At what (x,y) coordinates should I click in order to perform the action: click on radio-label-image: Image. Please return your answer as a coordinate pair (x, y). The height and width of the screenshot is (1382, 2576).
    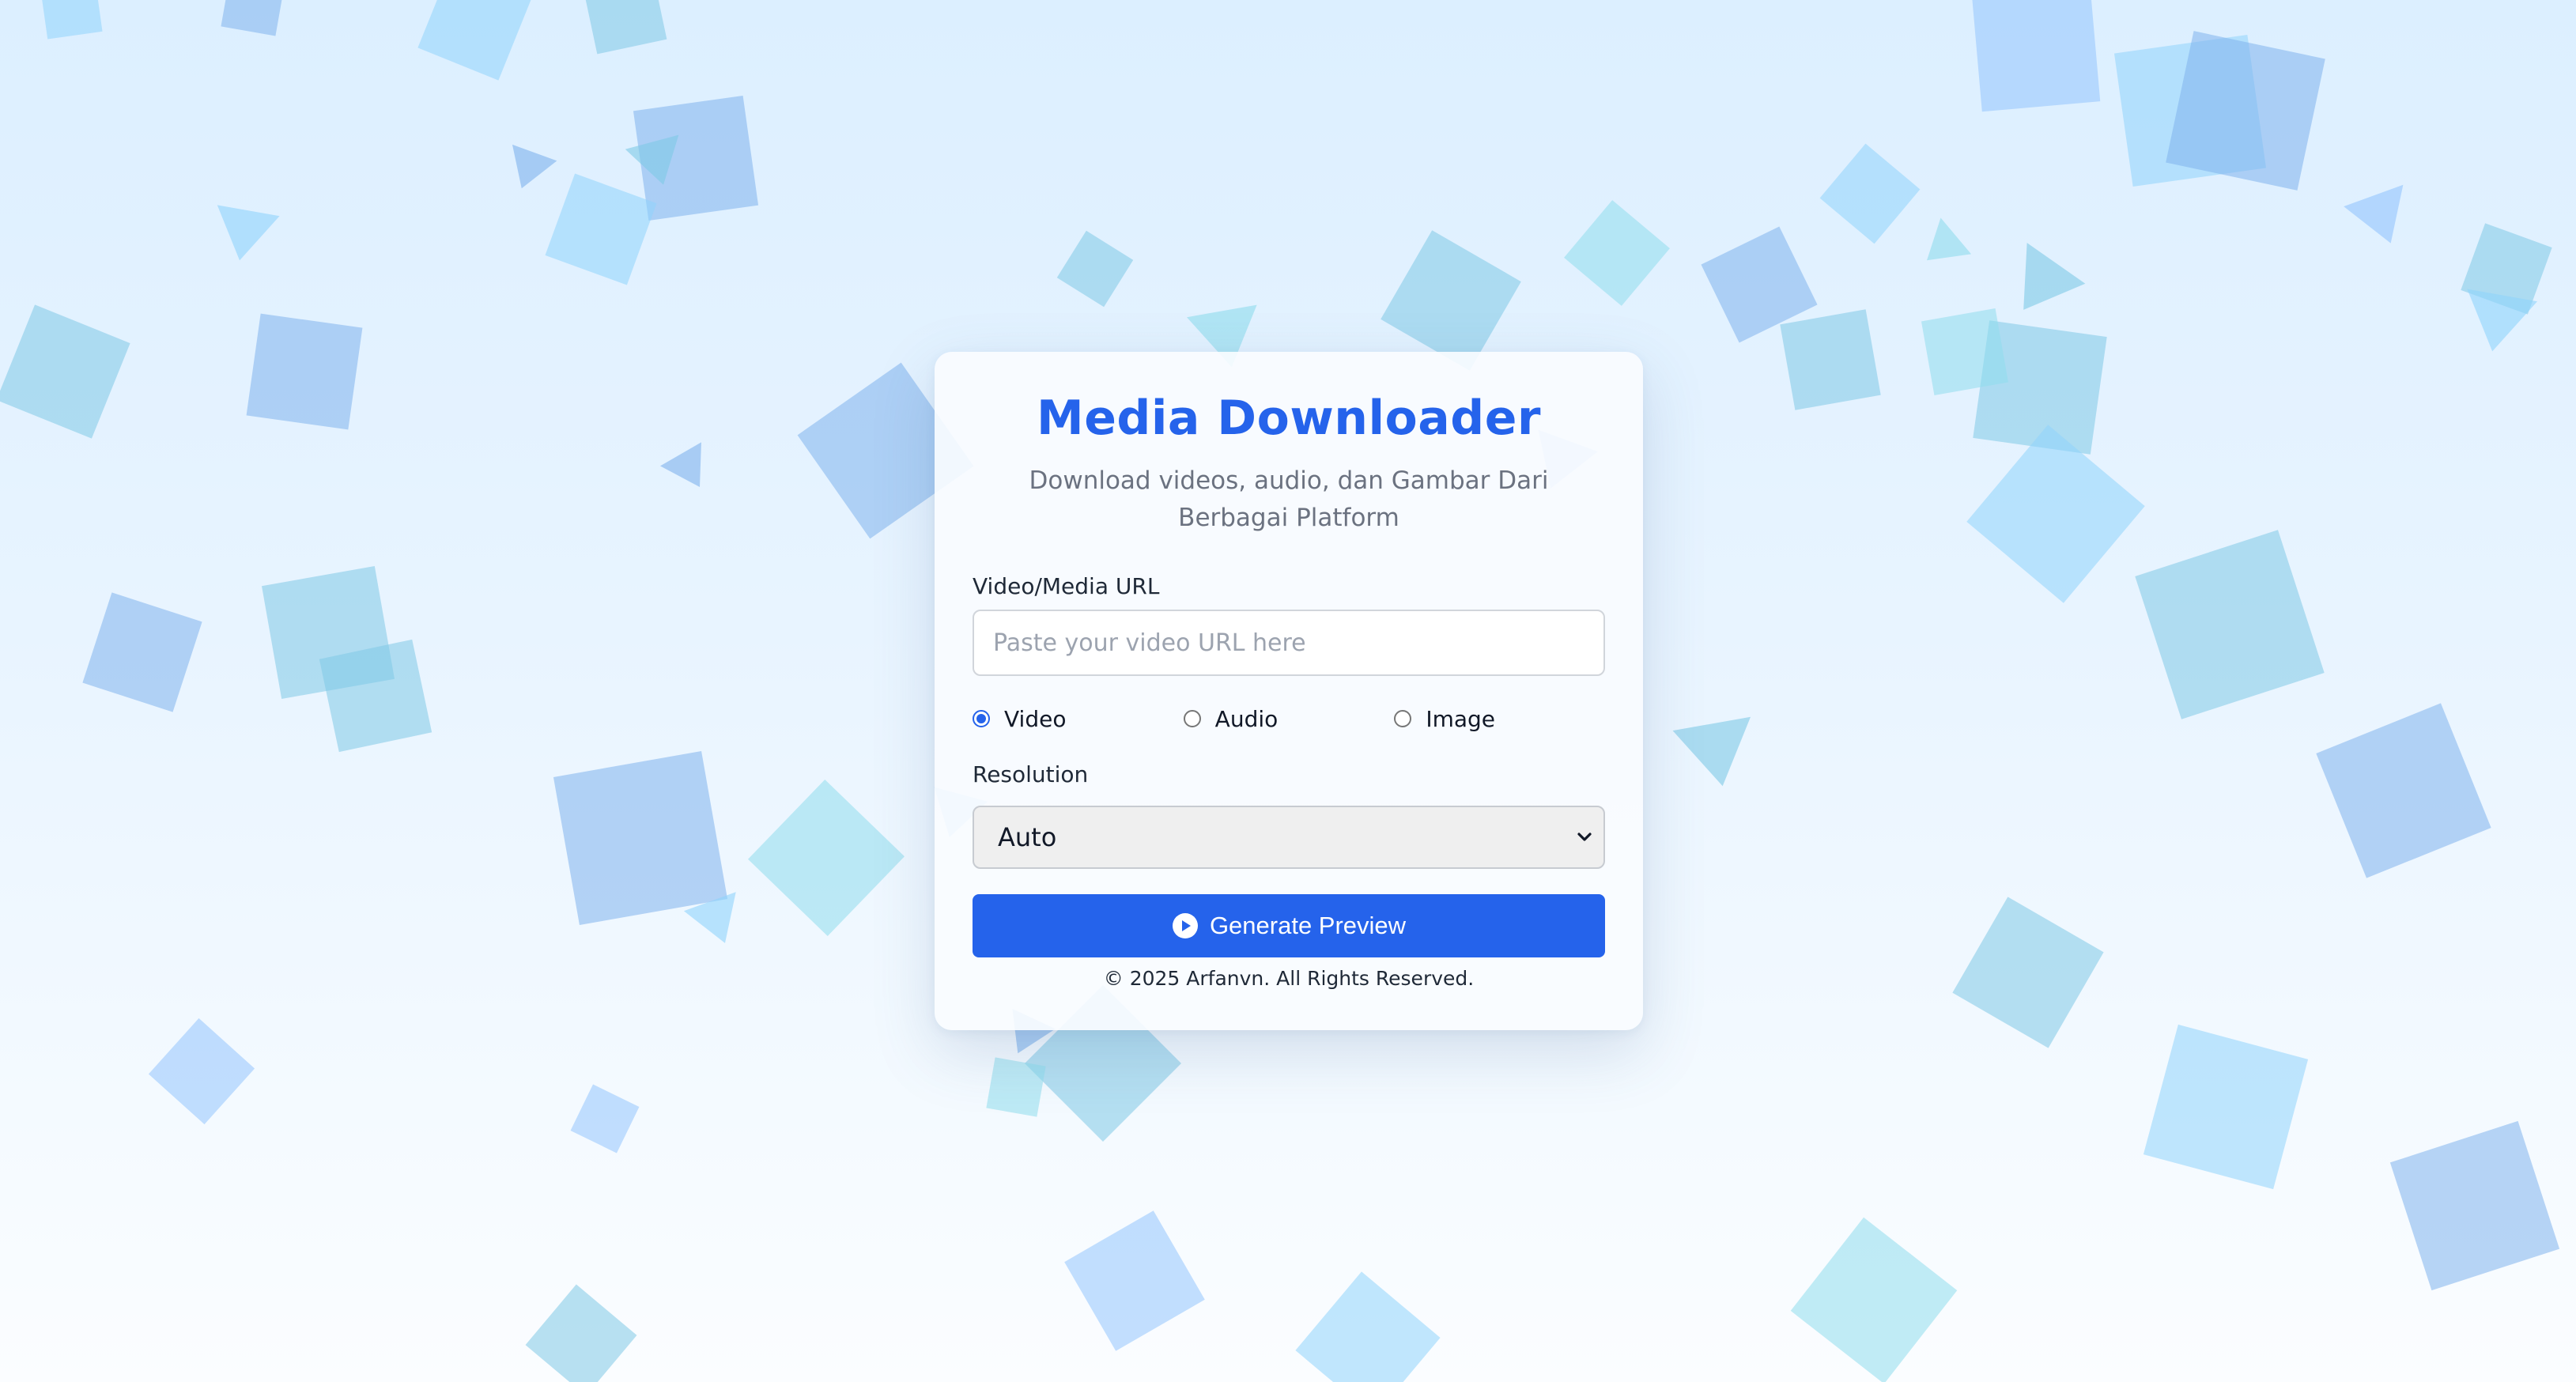
    Looking at the image, I should click on (1461, 718).